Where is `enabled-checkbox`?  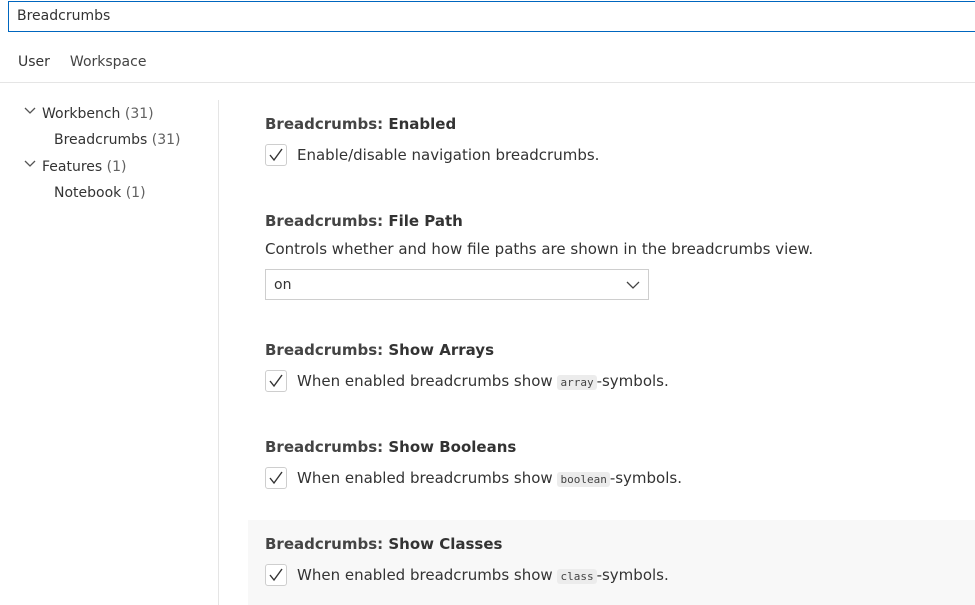
enabled-checkbox is located at coordinates (276, 155).